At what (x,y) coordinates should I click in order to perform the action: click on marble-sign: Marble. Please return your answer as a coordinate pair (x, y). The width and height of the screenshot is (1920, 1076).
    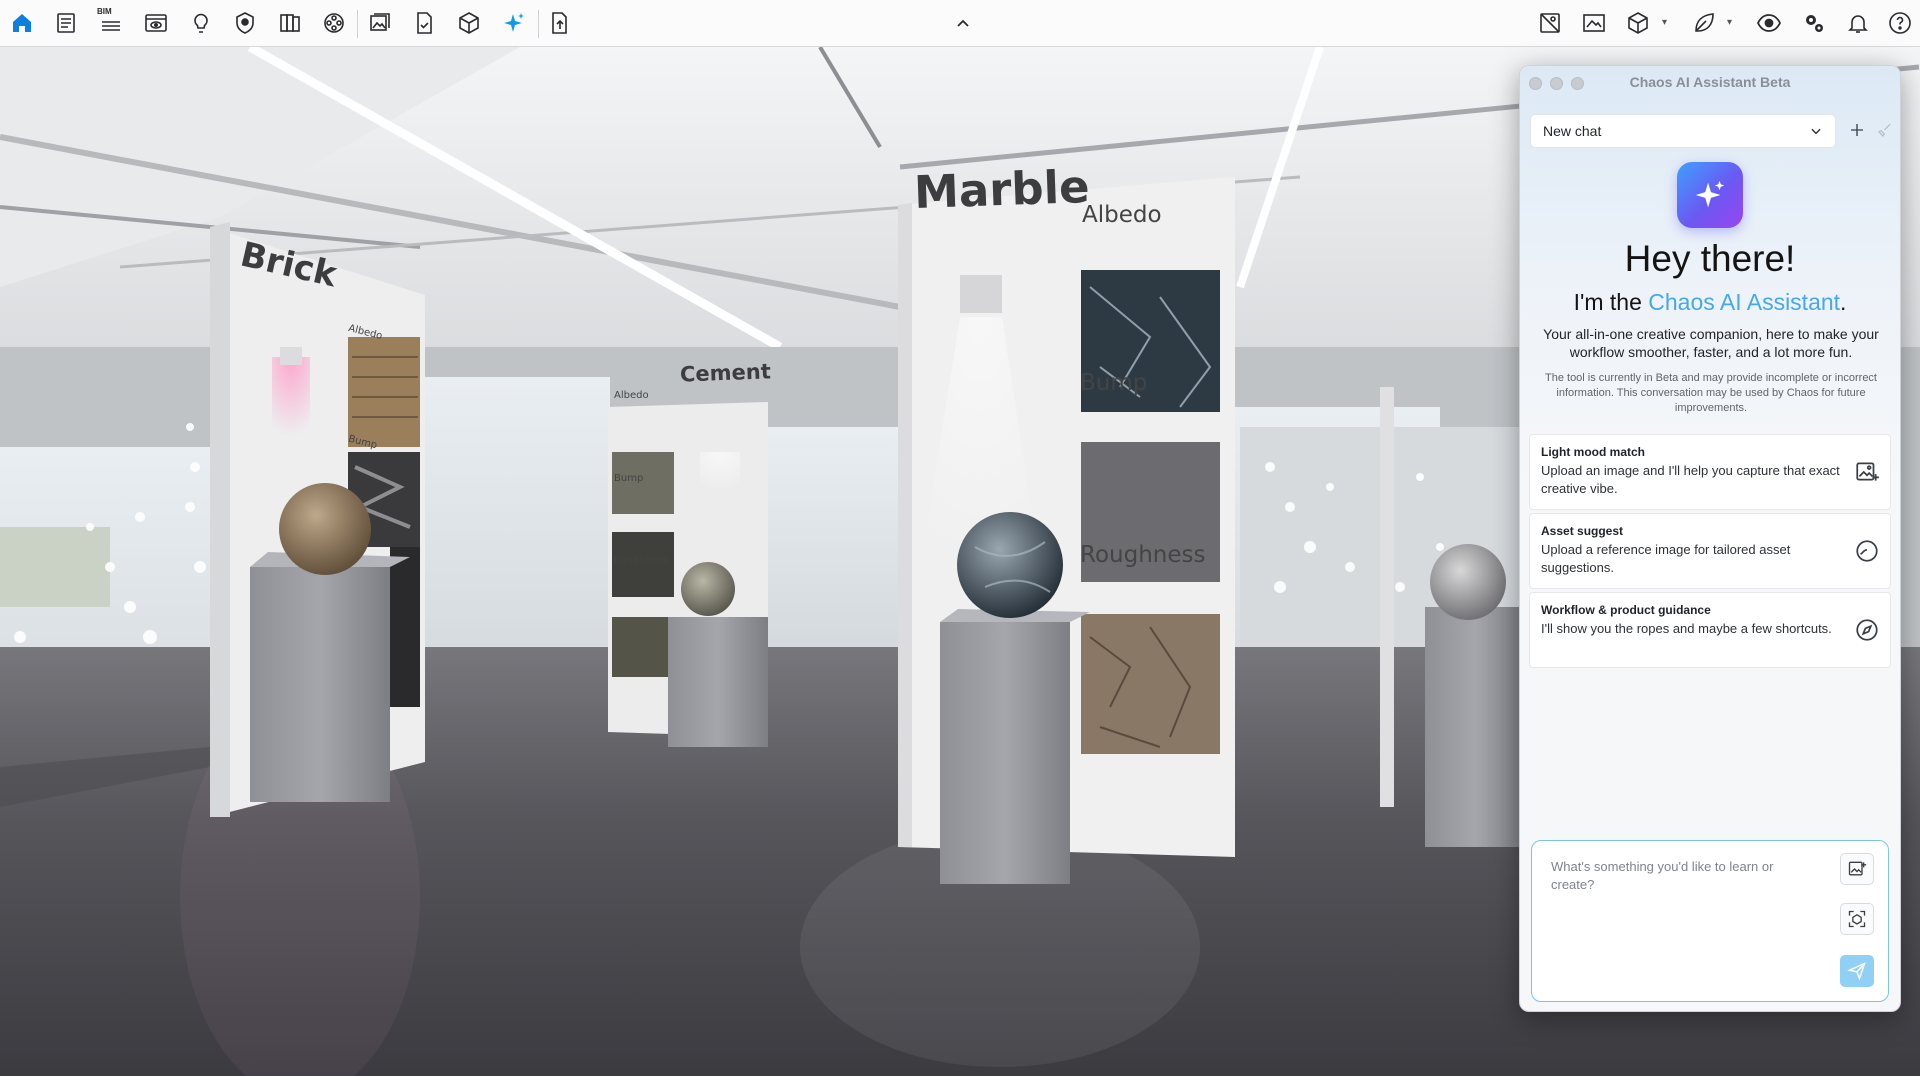
    Looking at the image, I should click on (1002, 189).